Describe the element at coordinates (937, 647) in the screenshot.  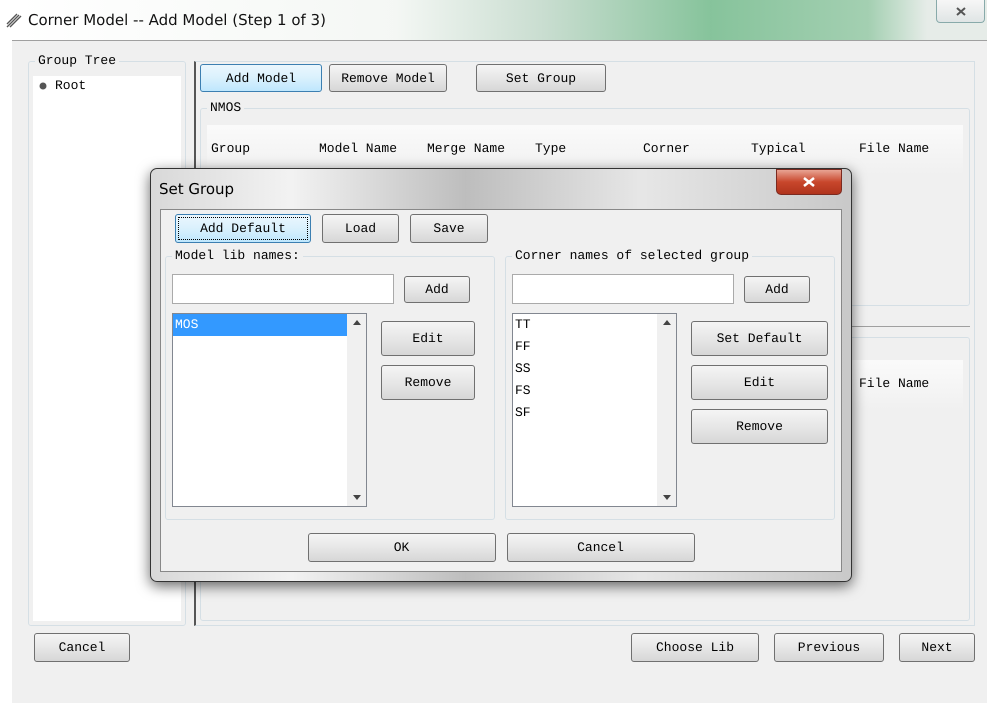
I see `footer-button: Next` at that location.